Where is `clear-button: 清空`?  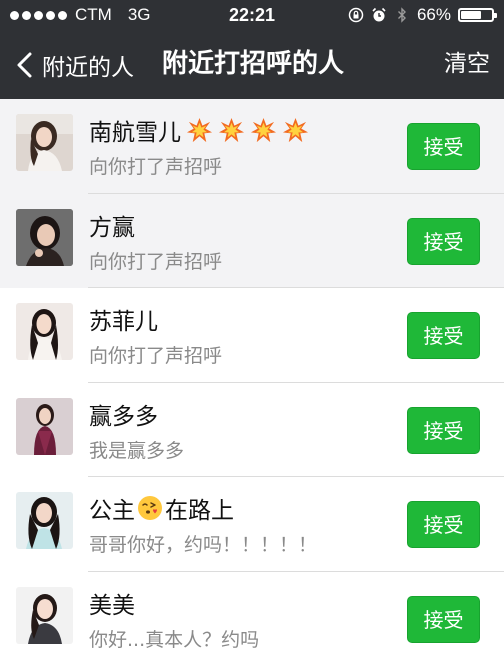
clear-button: 清空 is located at coordinates (467, 64).